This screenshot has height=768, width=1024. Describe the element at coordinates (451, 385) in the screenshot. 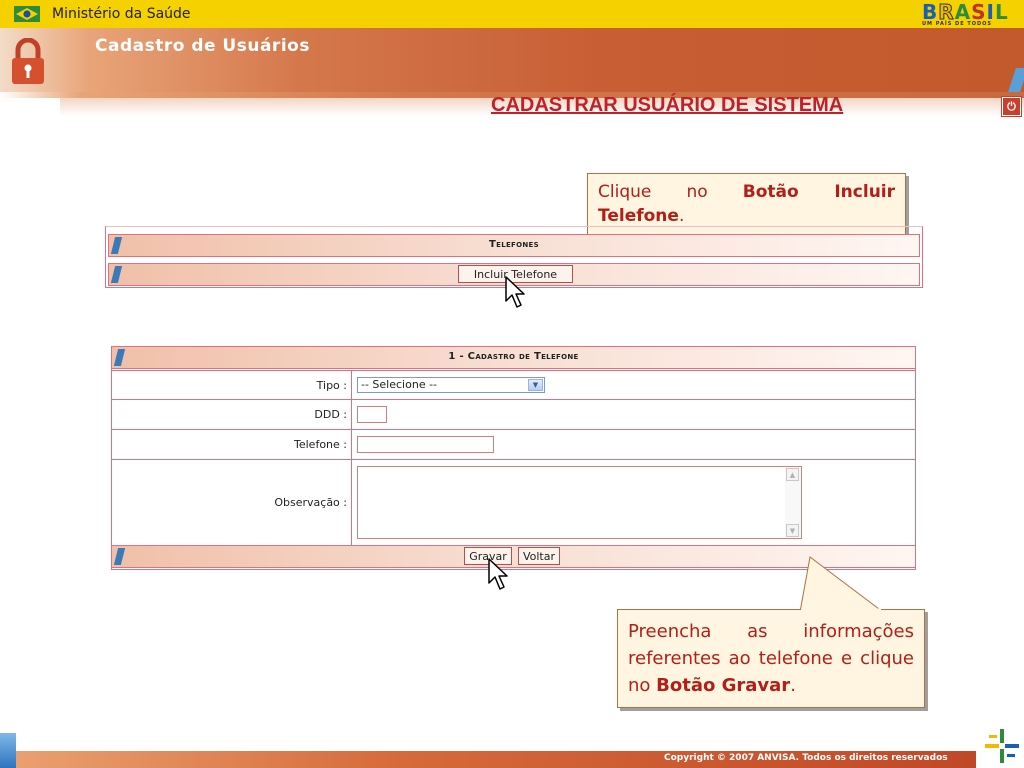

I see `tipo-select: -- Selecione -- ▼` at that location.